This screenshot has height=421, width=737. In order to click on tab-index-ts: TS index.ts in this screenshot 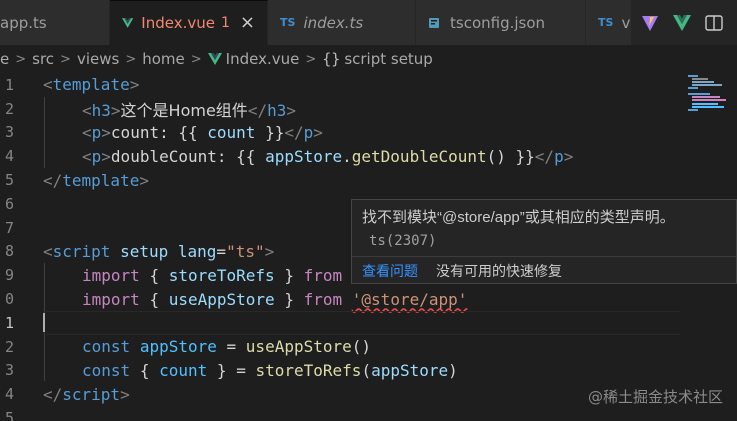, I will do `click(342, 22)`.